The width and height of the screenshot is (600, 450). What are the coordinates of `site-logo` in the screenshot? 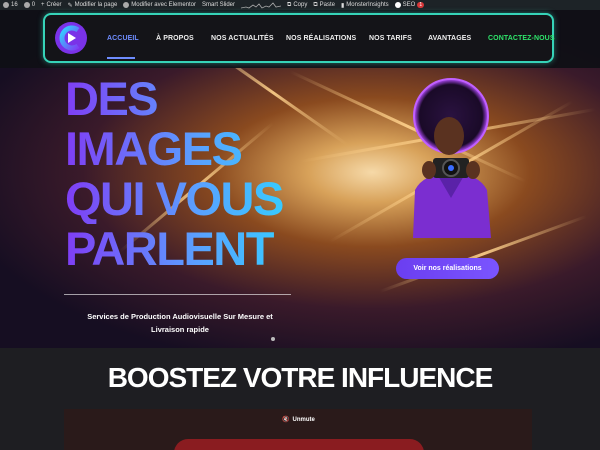 It's located at (71, 38).